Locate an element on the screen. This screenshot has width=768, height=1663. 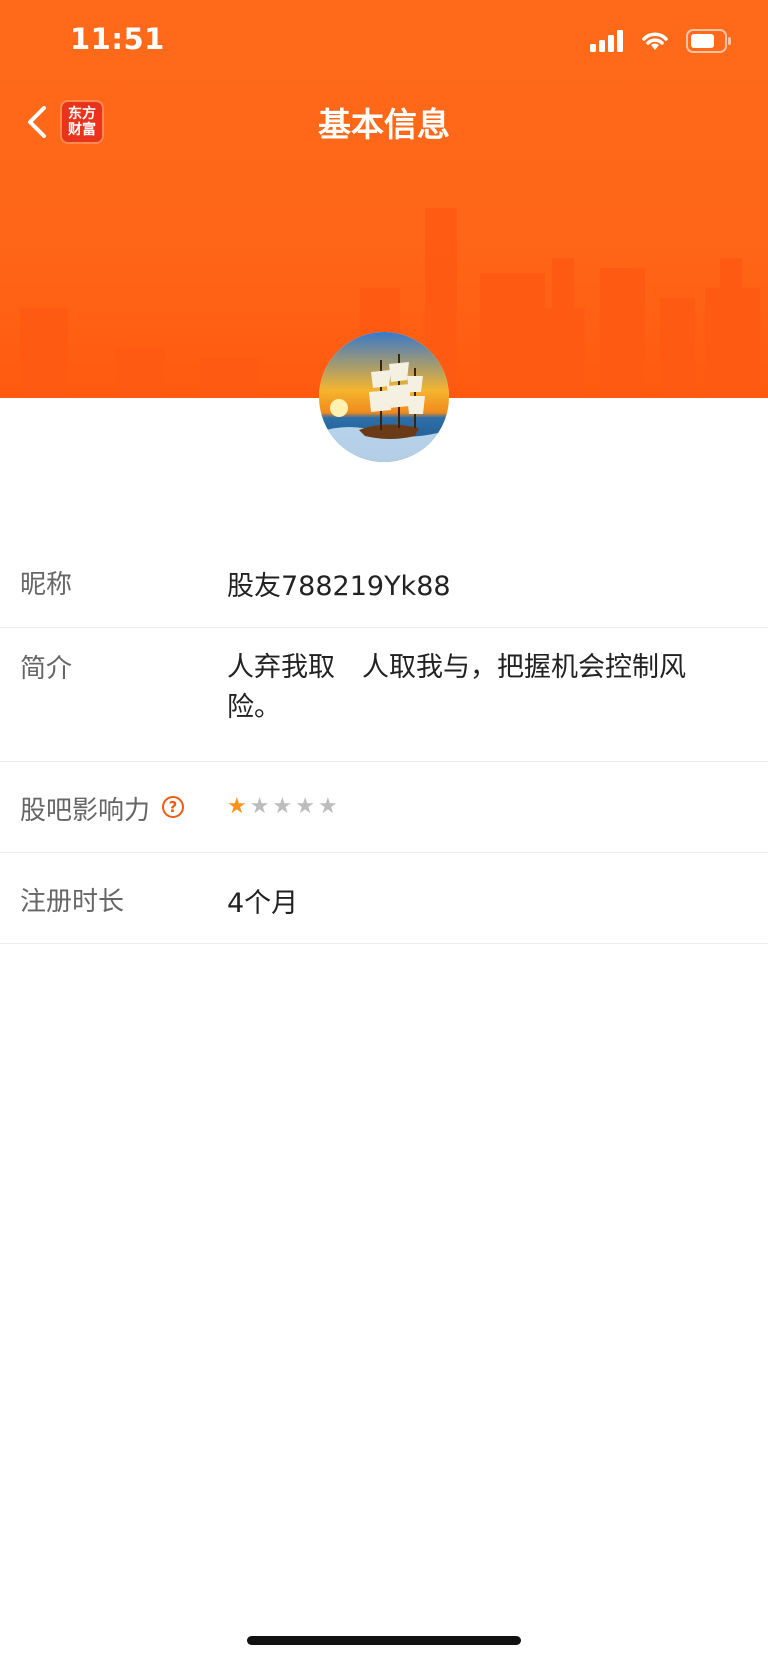
avatar is located at coordinates (384, 397).